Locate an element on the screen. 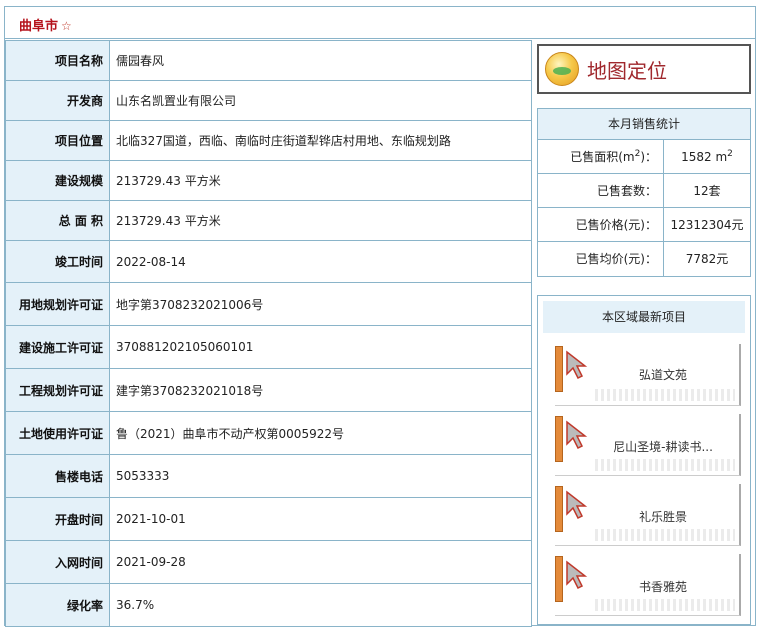 This screenshot has width=764, height=631. table-row: 工程规划许可证 建字第3708232021018号 is located at coordinates (268, 390).